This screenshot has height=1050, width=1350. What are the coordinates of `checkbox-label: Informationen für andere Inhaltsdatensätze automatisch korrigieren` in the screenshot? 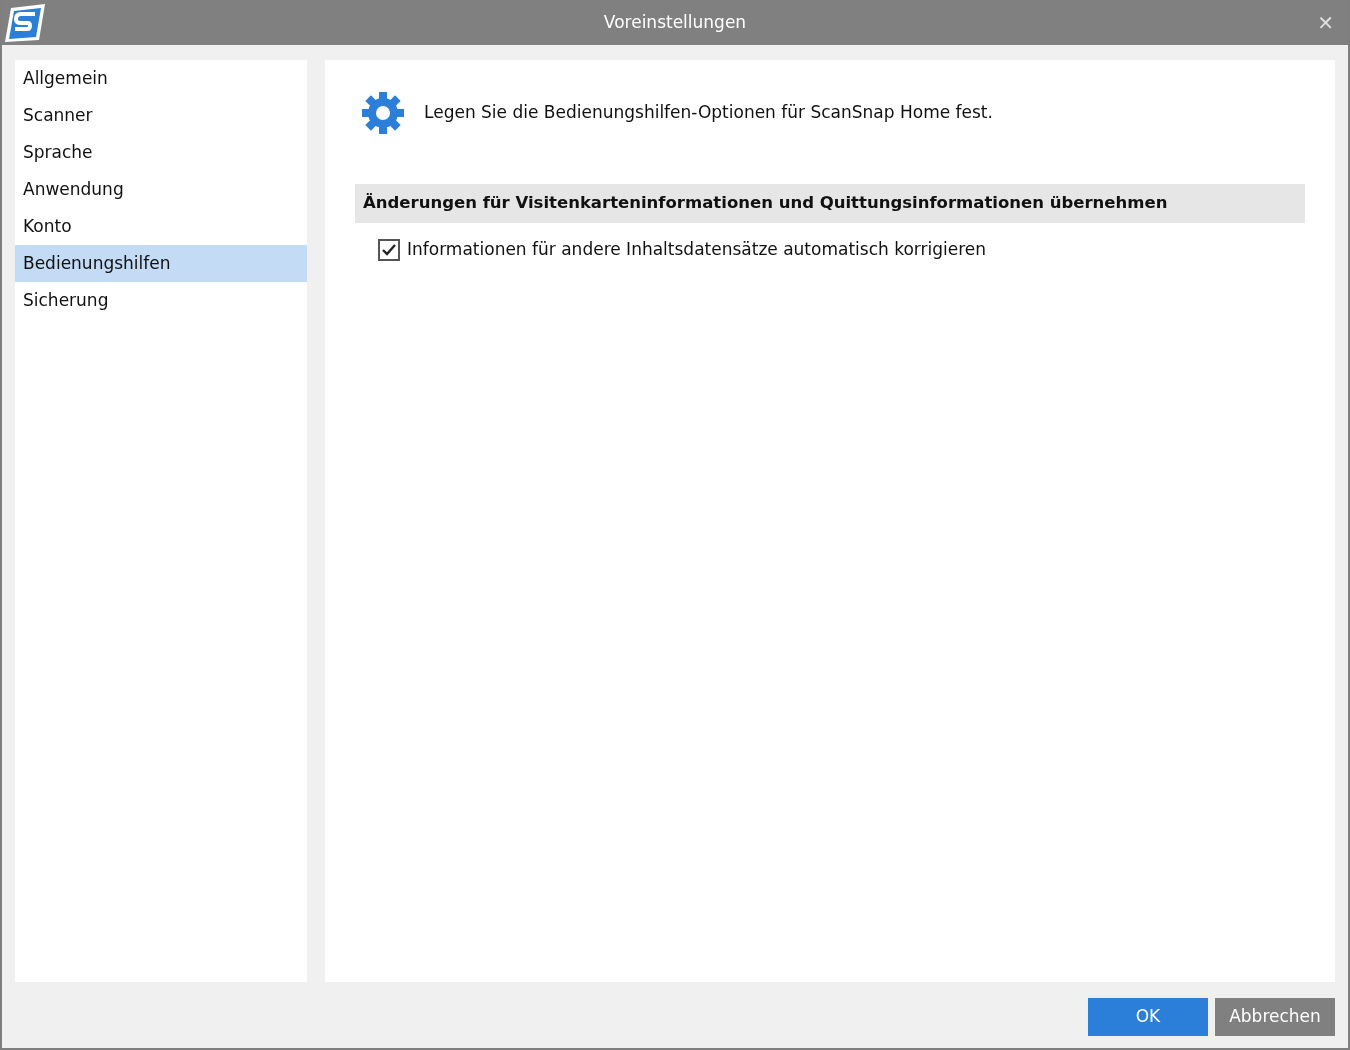 It's located at (697, 249).